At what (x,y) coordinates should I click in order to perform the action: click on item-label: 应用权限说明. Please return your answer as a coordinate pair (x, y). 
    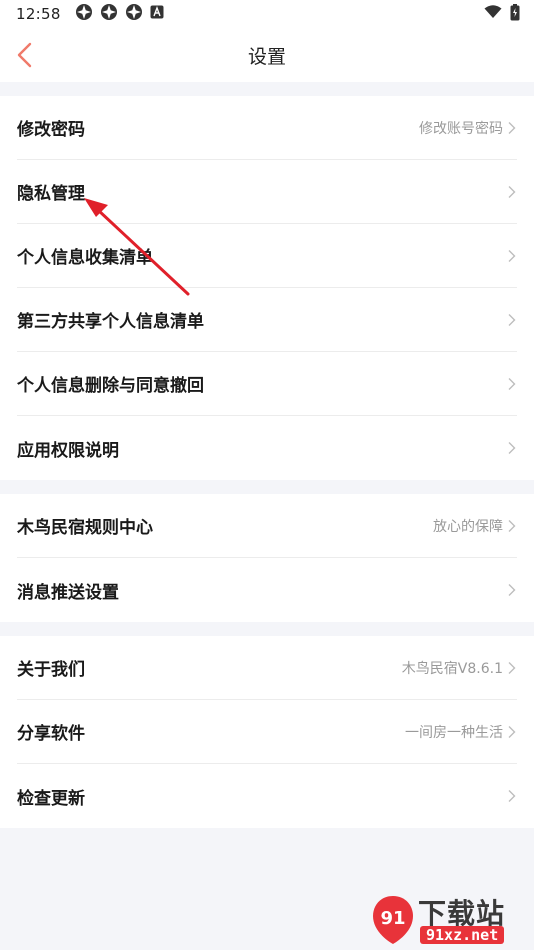
    Looking at the image, I should click on (68, 450).